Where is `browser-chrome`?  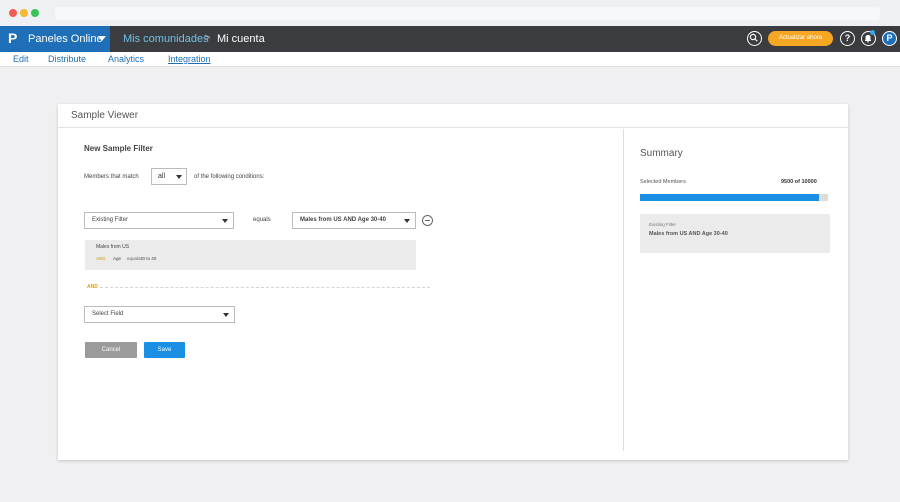
browser-chrome is located at coordinates (450, 13).